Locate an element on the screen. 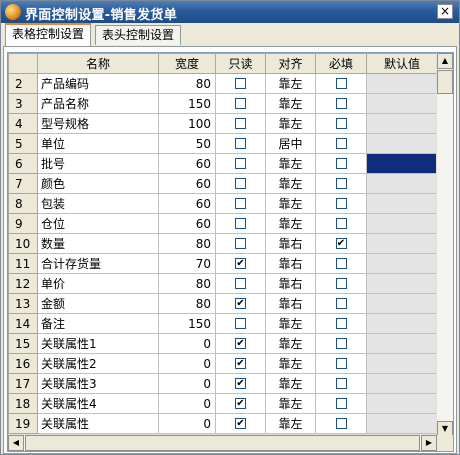 This screenshot has width=460, height=455. cell-name: 产品编码 is located at coordinates (98, 83).